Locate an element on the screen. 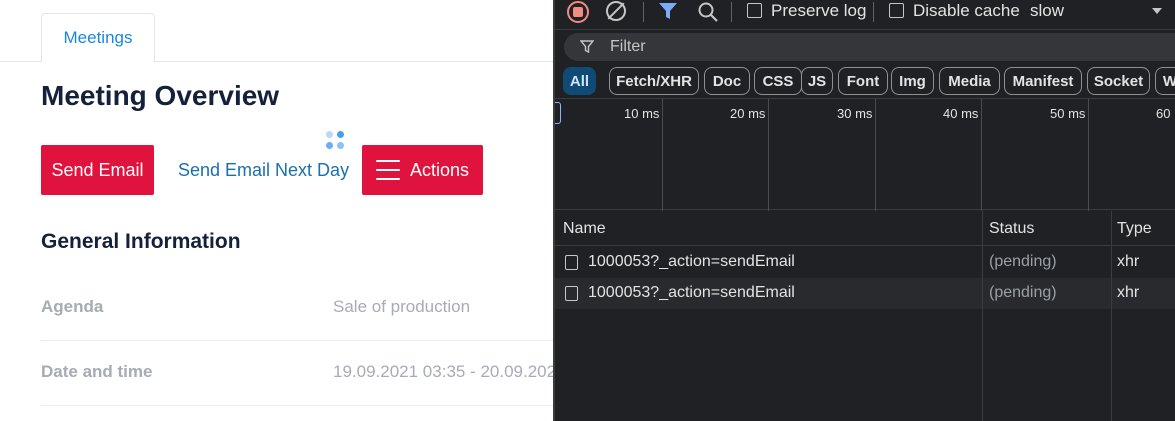 The width and height of the screenshot is (1175, 421). filter-chip-img: Img is located at coordinates (912, 81).